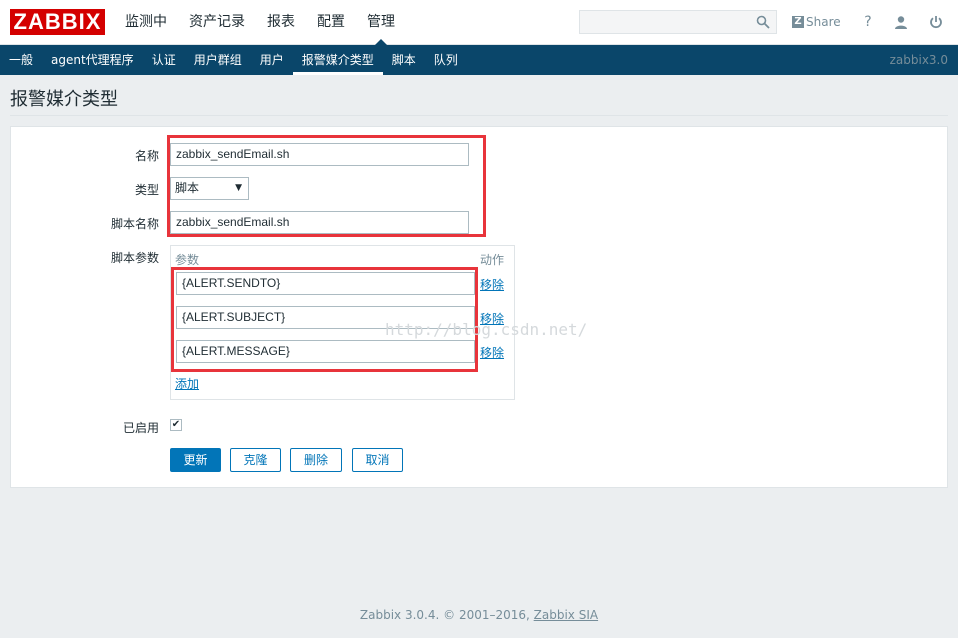  I want to click on subnav-general: 一般, so click(21, 60).